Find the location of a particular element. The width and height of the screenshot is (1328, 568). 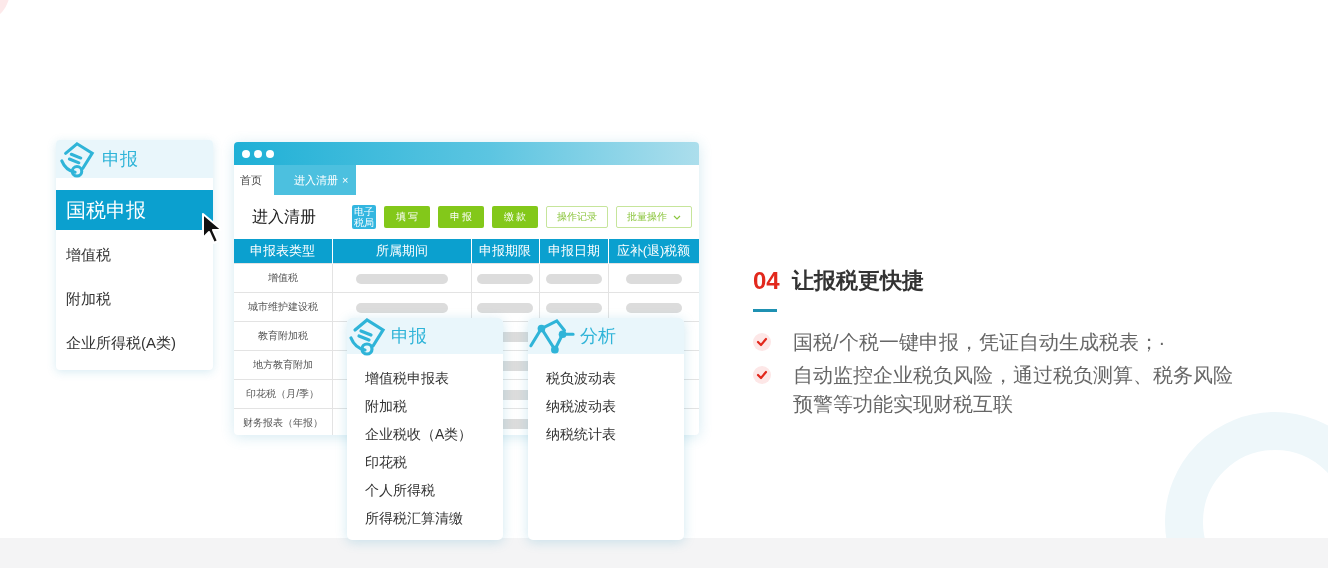

tab: 首页 is located at coordinates (254, 180).